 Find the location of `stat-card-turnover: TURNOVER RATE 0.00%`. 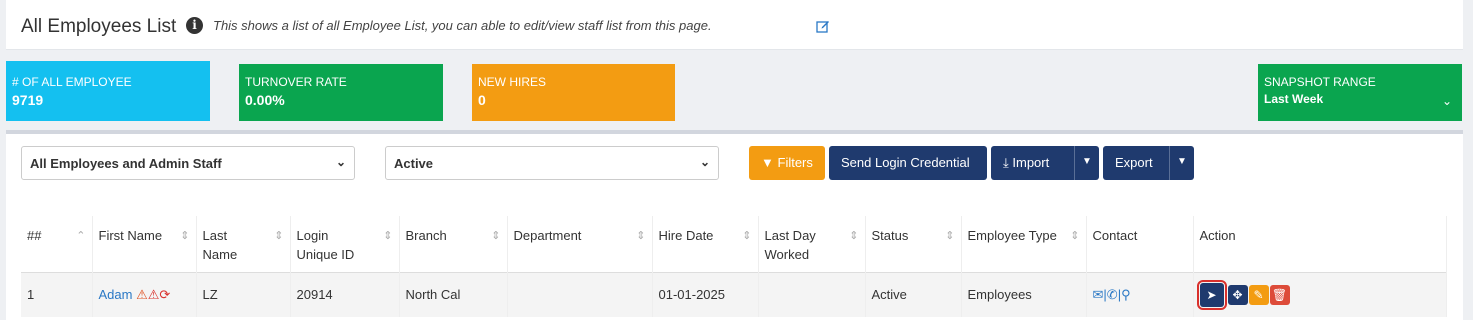

stat-card-turnover: TURNOVER RATE 0.00% is located at coordinates (341, 92).